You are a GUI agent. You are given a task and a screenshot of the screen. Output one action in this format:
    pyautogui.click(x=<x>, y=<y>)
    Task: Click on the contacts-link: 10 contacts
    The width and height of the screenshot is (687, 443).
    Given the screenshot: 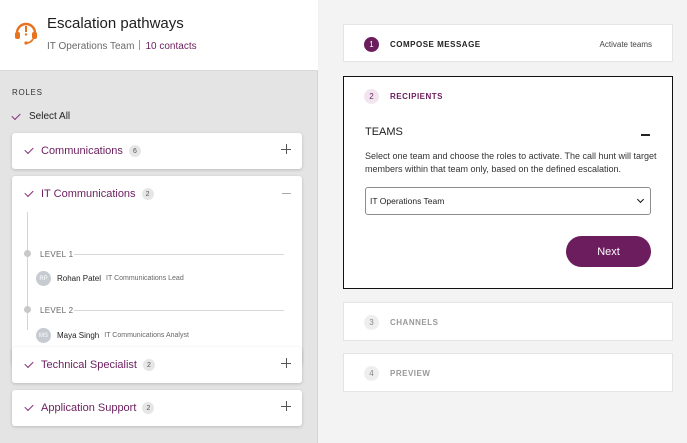 What is the action you would take?
    pyautogui.click(x=170, y=46)
    